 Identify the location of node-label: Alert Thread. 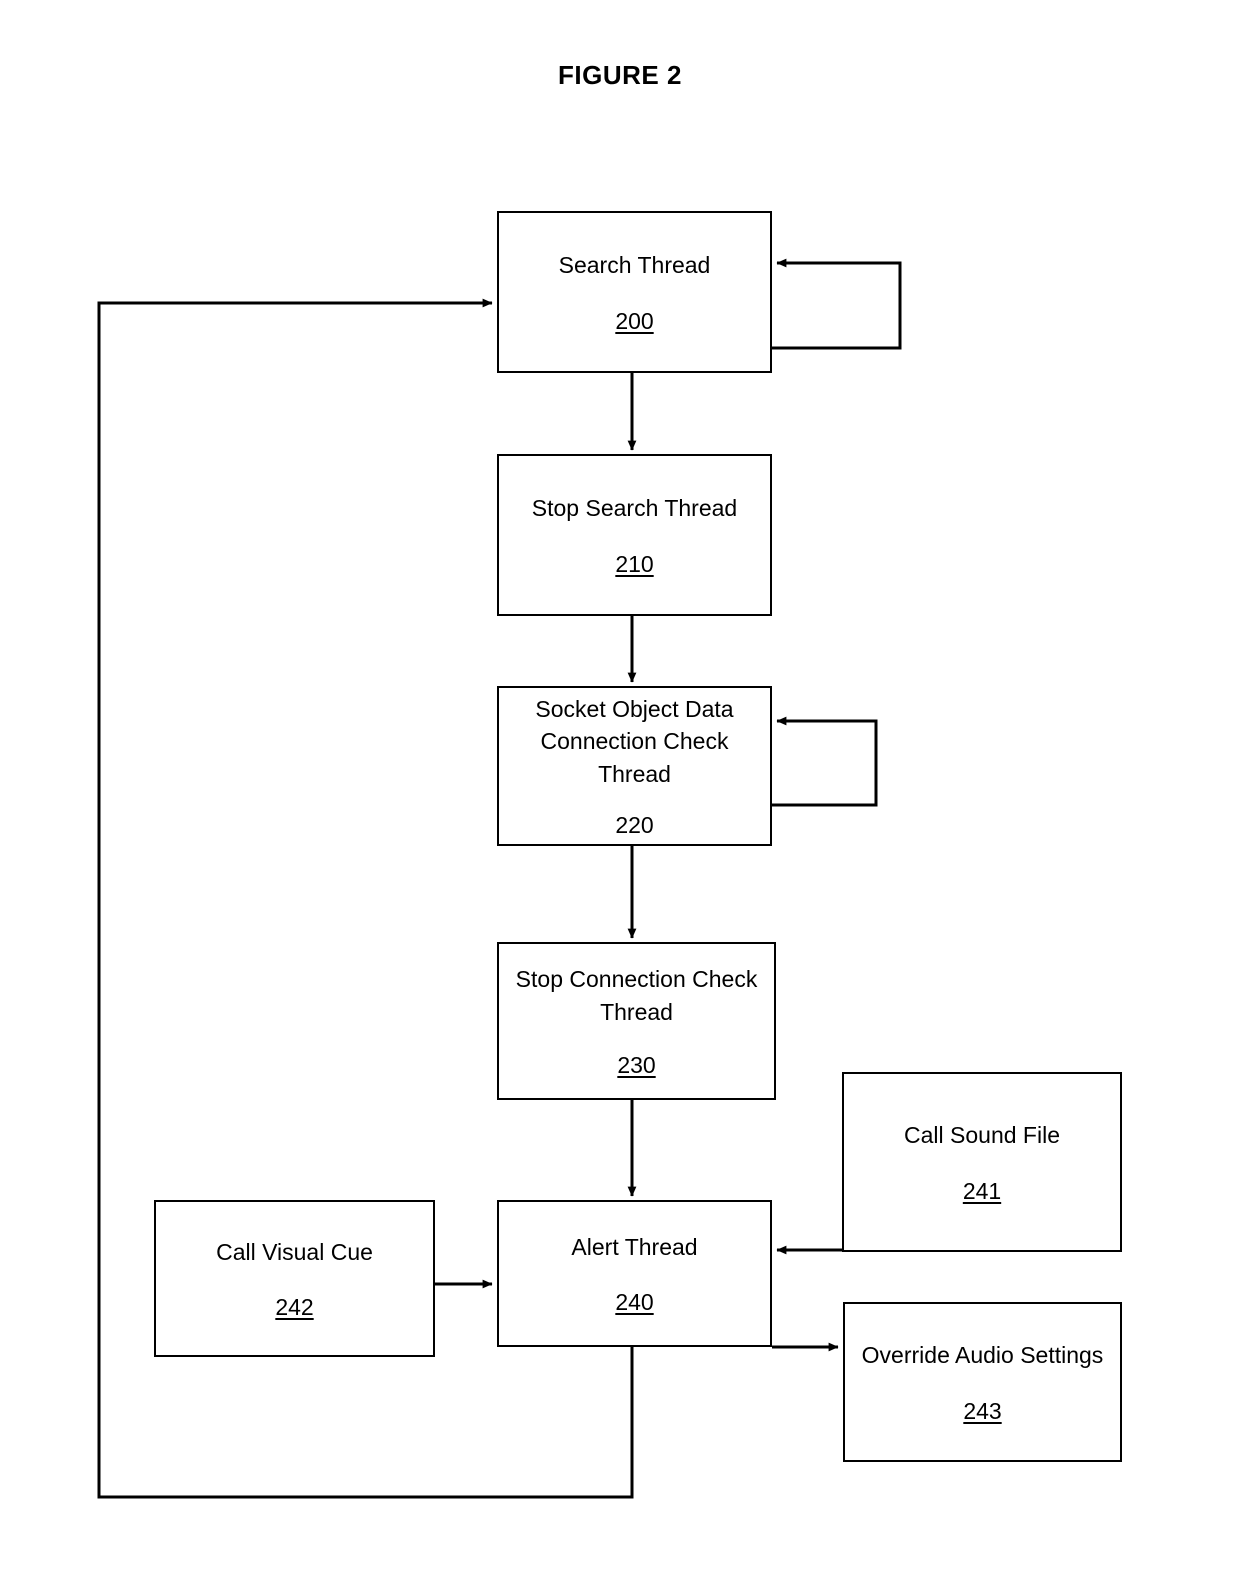
(634, 1246).